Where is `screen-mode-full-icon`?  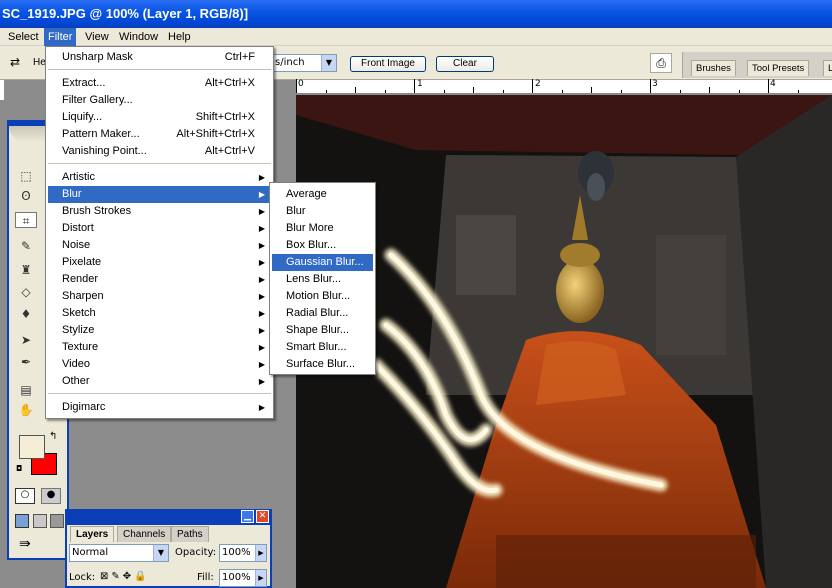 screen-mode-full-icon is located at coordinates (57, 521).